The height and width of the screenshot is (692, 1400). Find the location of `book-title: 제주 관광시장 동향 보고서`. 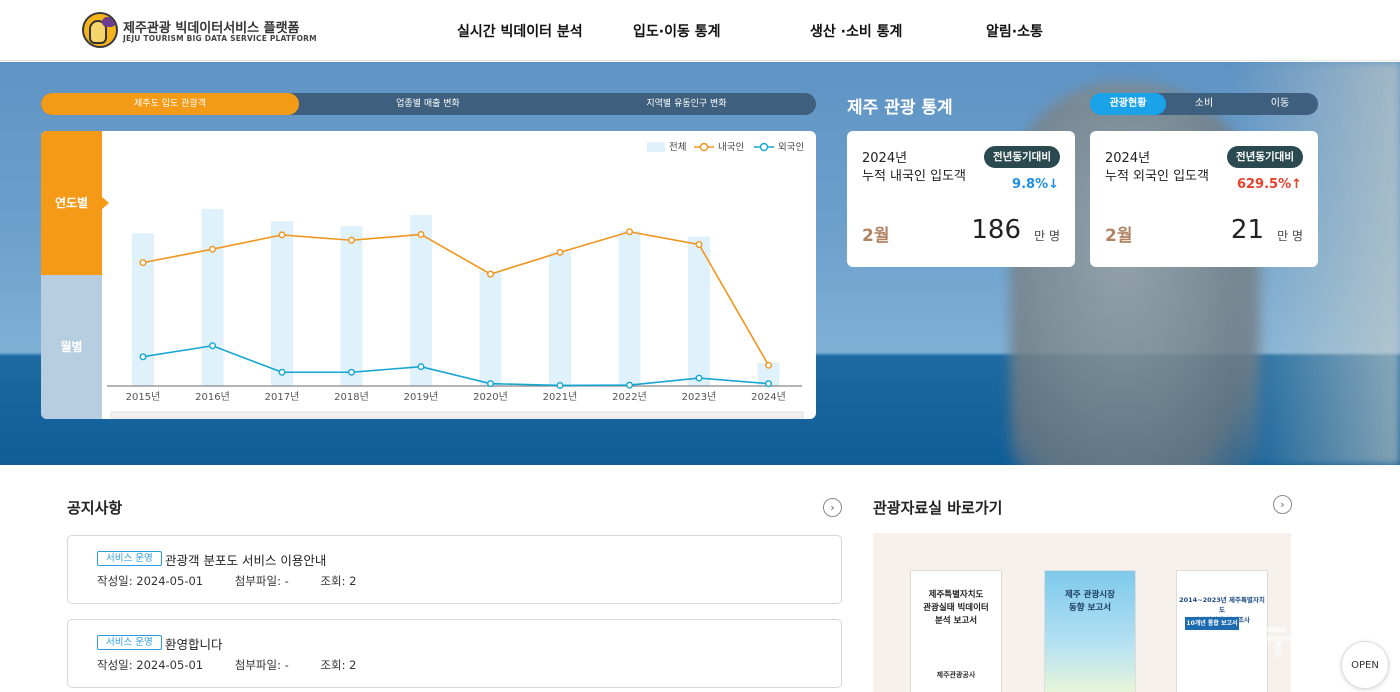

book-title: 제주 관광시장 동향 보고서 is located at coordinates (1090, 601).